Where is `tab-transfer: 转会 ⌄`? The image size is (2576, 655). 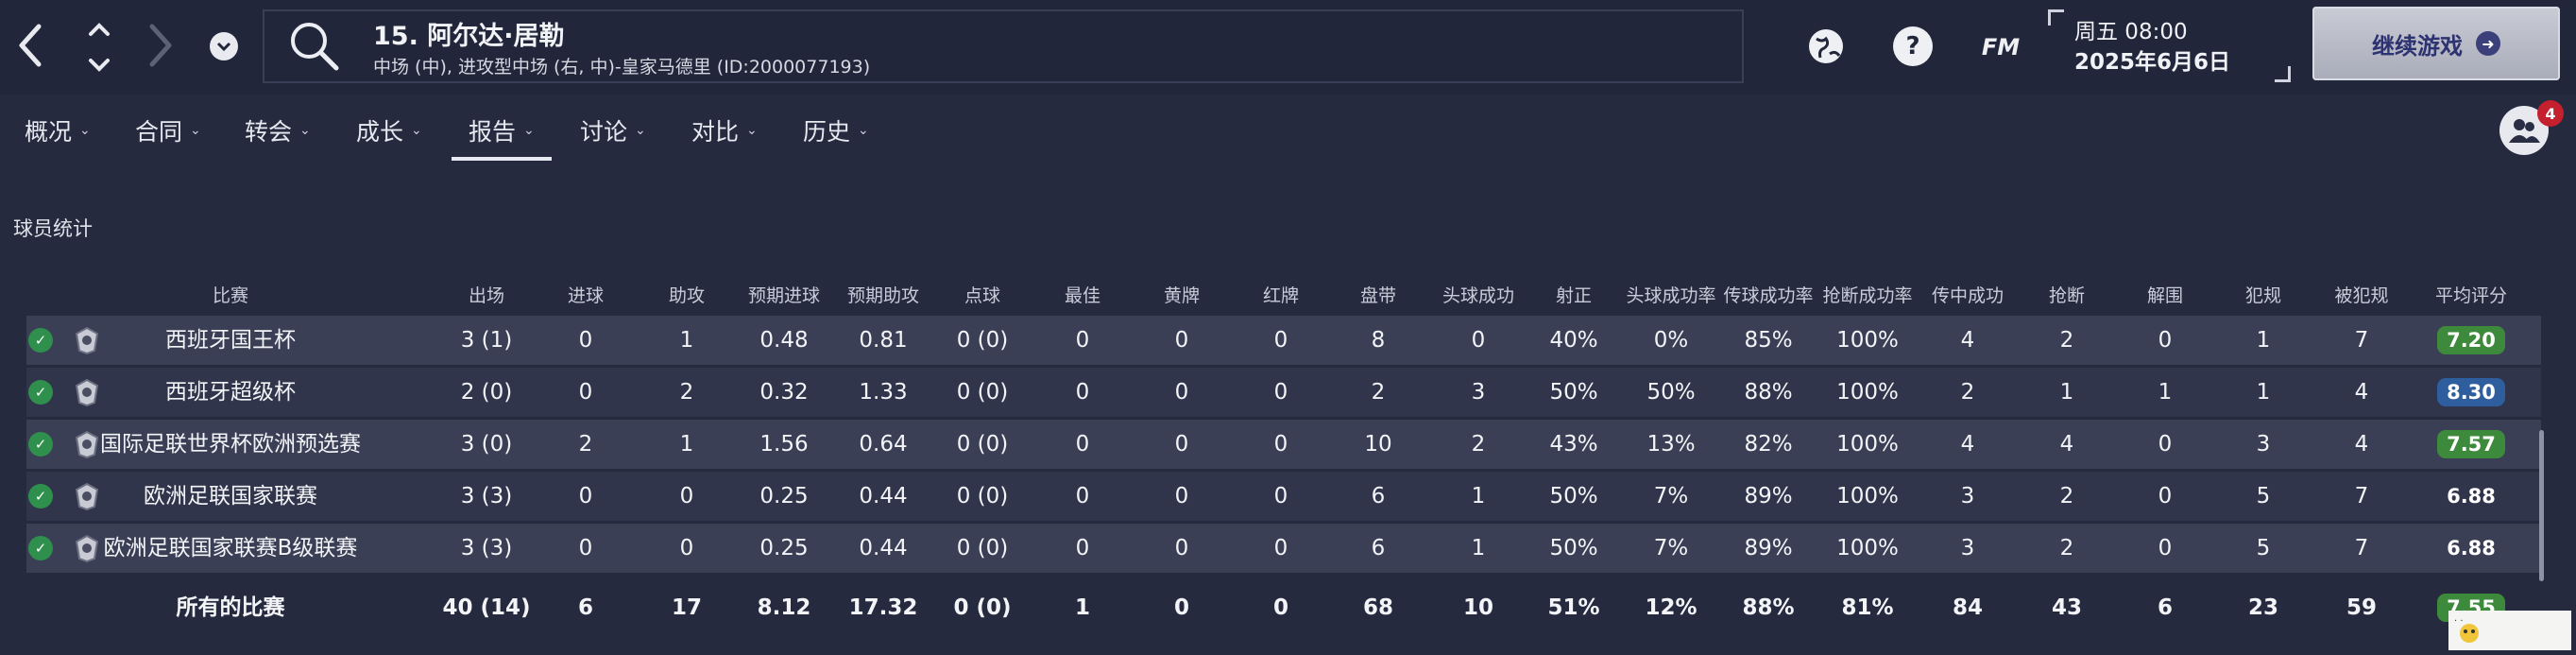 tab-transfer: 转会 ⌄ is located at coordinates (278, 130).